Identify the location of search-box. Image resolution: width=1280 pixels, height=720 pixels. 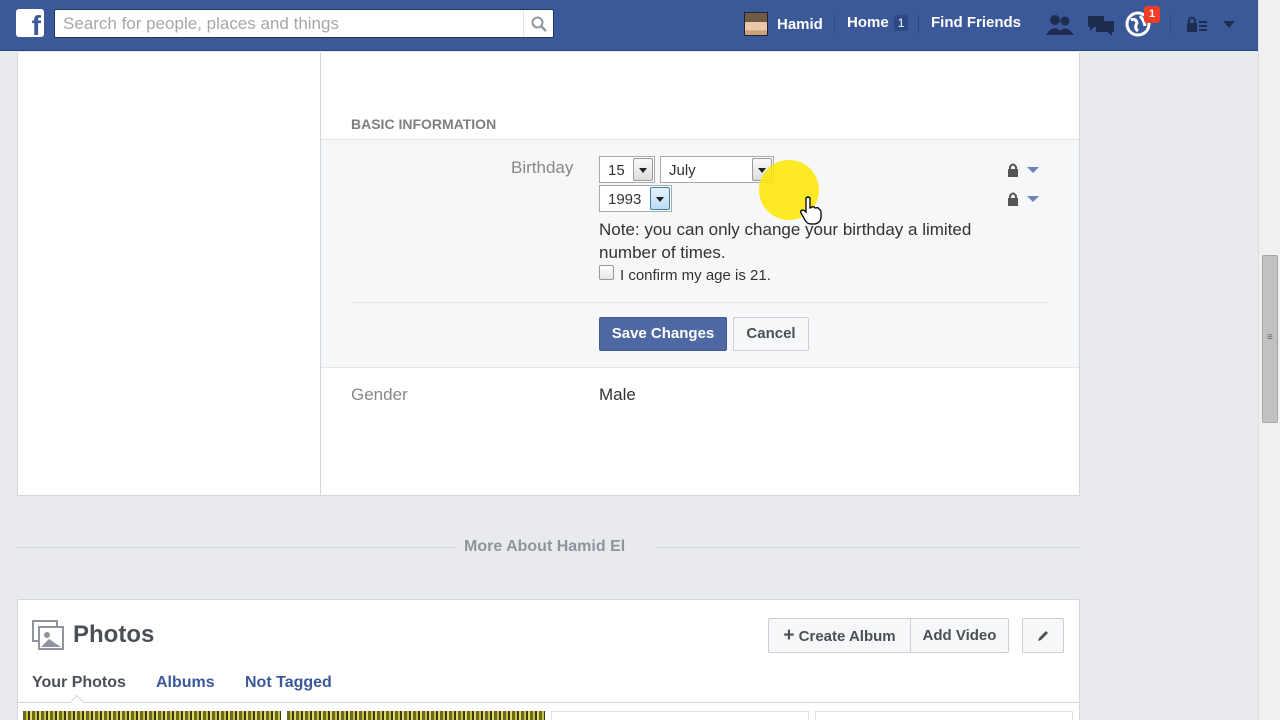
(304, 23).